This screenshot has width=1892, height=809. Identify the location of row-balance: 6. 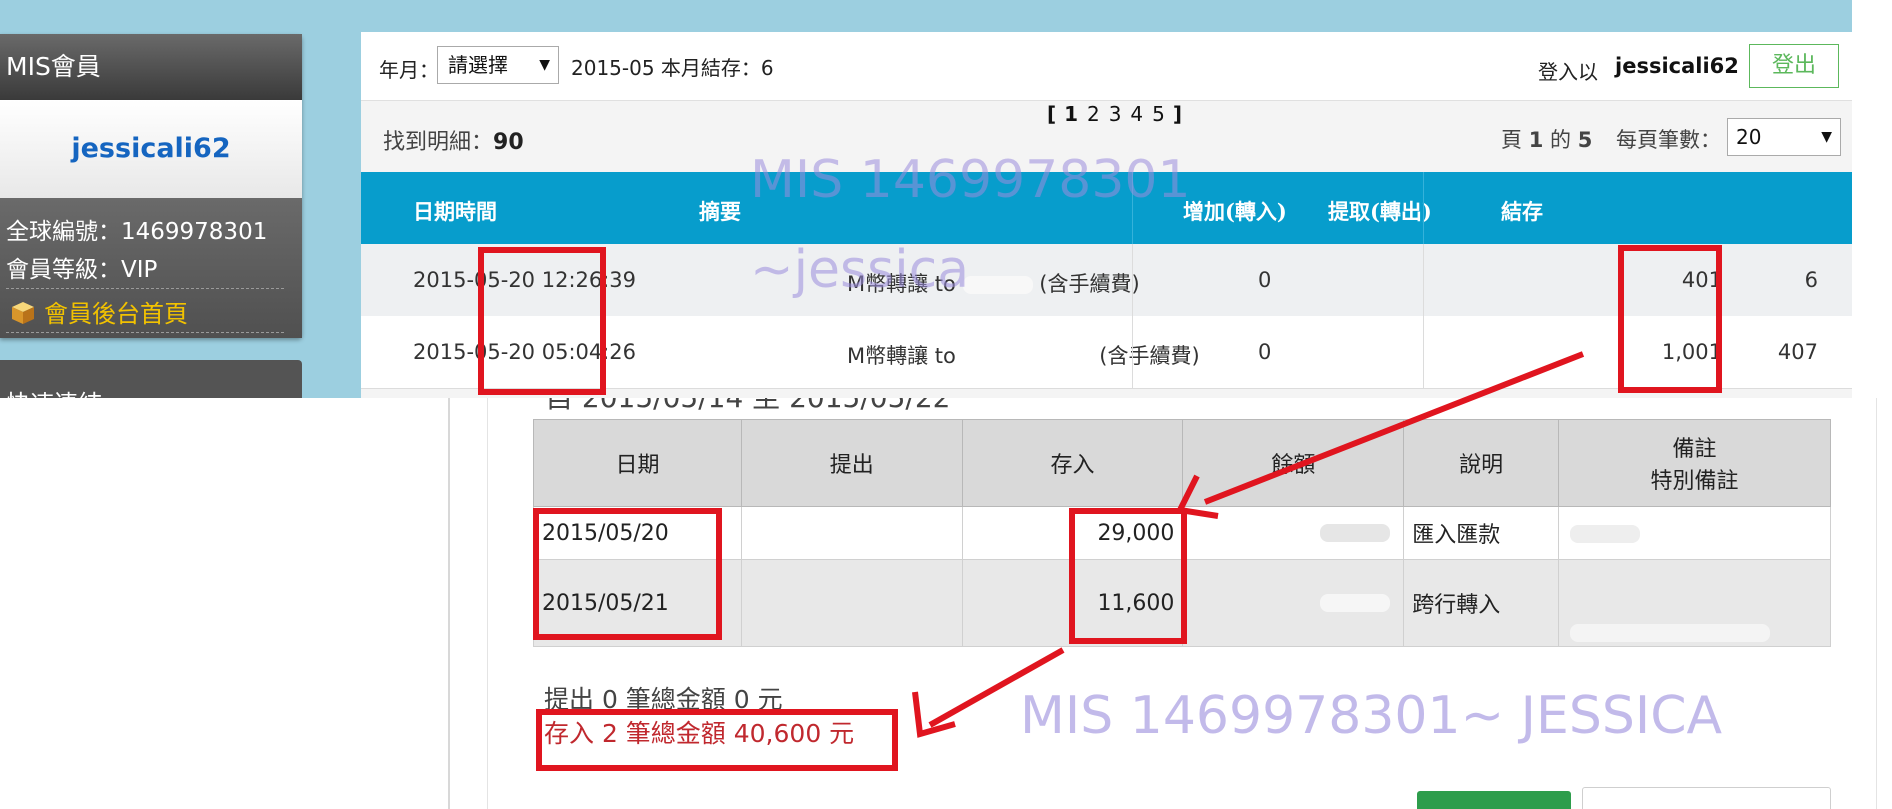
(1811, 280).